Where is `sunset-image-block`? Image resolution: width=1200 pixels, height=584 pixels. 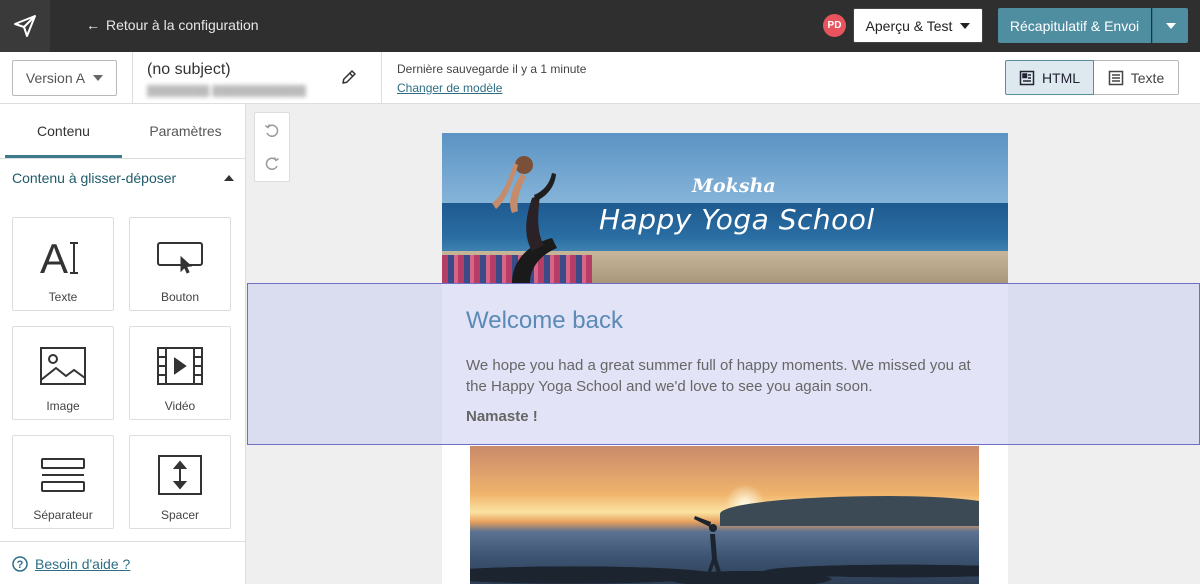 sunset-image-block is located at coordinates (724, 515).